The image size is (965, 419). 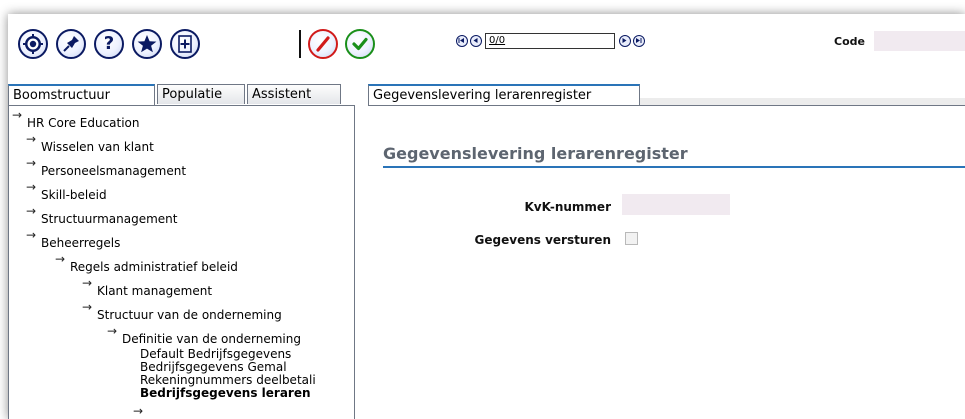 What do you see at coordinates (631, 238) in the screenshot?
I see `send-data-checkbox` at bounding box center [631, 238].